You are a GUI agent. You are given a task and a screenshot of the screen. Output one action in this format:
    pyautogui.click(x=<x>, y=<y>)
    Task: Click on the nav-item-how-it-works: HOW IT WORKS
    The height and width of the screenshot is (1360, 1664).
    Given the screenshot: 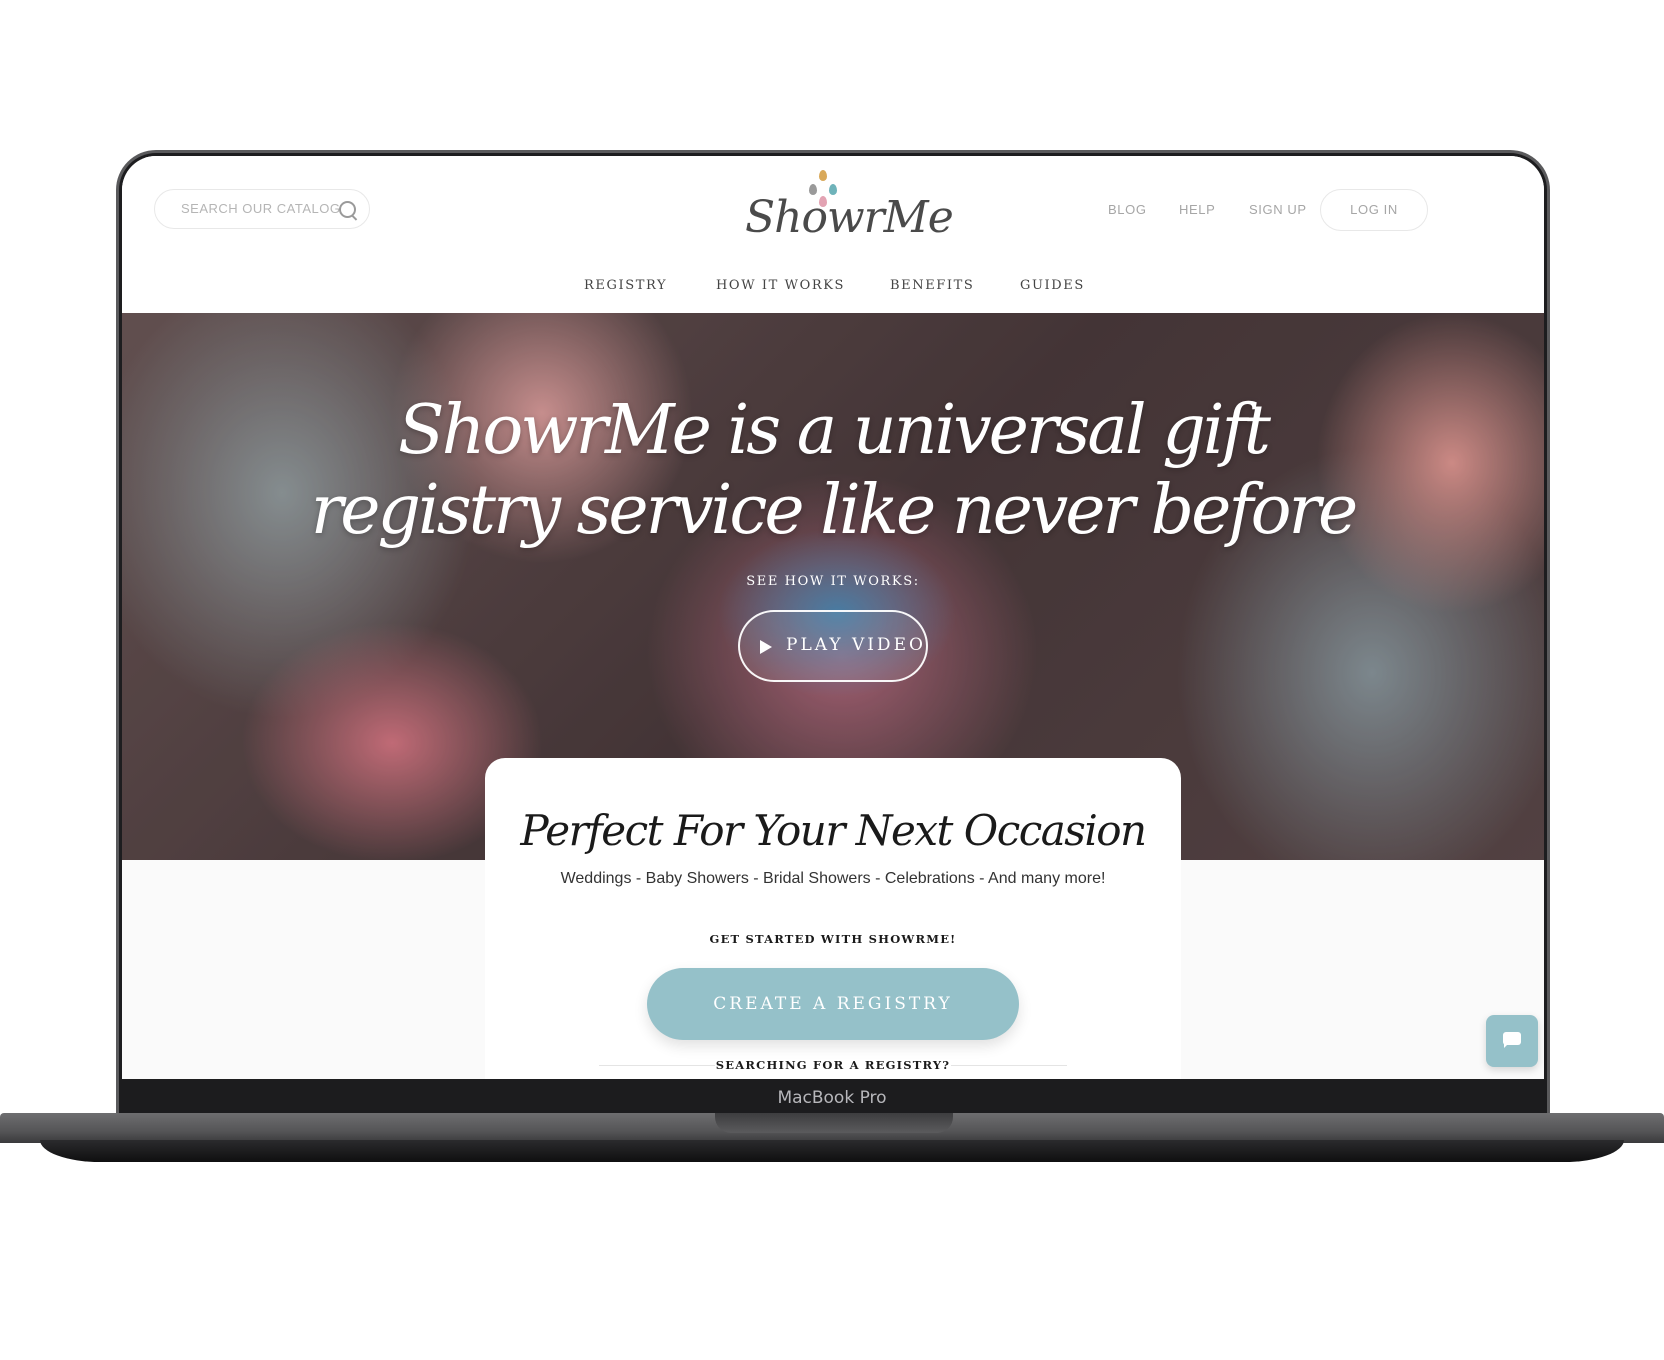 What is the action you would take?
    pyautogui.click(x=780, y=285)
    